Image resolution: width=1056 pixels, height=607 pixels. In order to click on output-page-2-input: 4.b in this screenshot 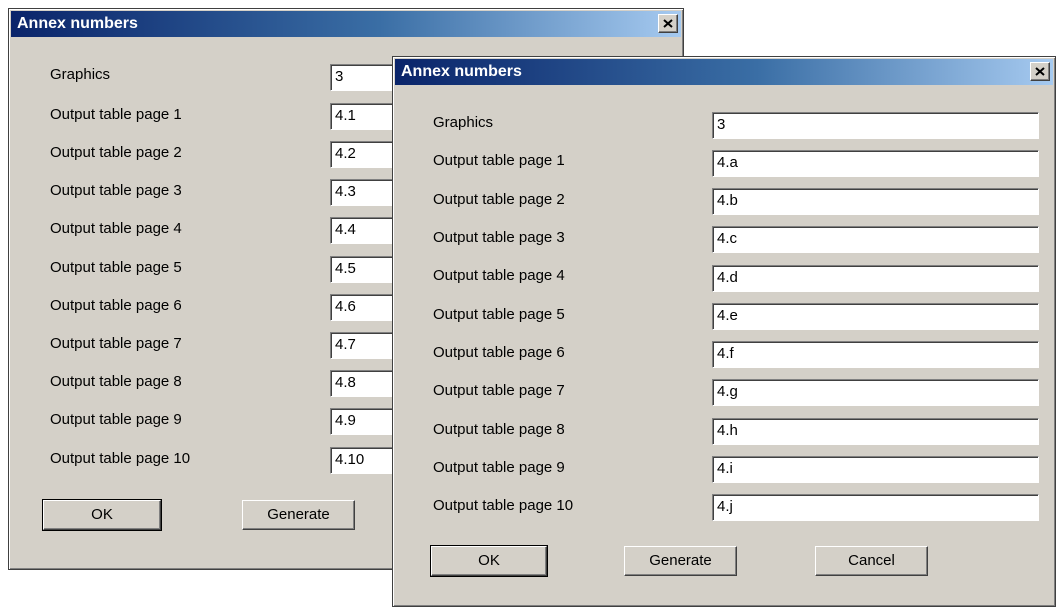, I will do `click(875, 201)`.